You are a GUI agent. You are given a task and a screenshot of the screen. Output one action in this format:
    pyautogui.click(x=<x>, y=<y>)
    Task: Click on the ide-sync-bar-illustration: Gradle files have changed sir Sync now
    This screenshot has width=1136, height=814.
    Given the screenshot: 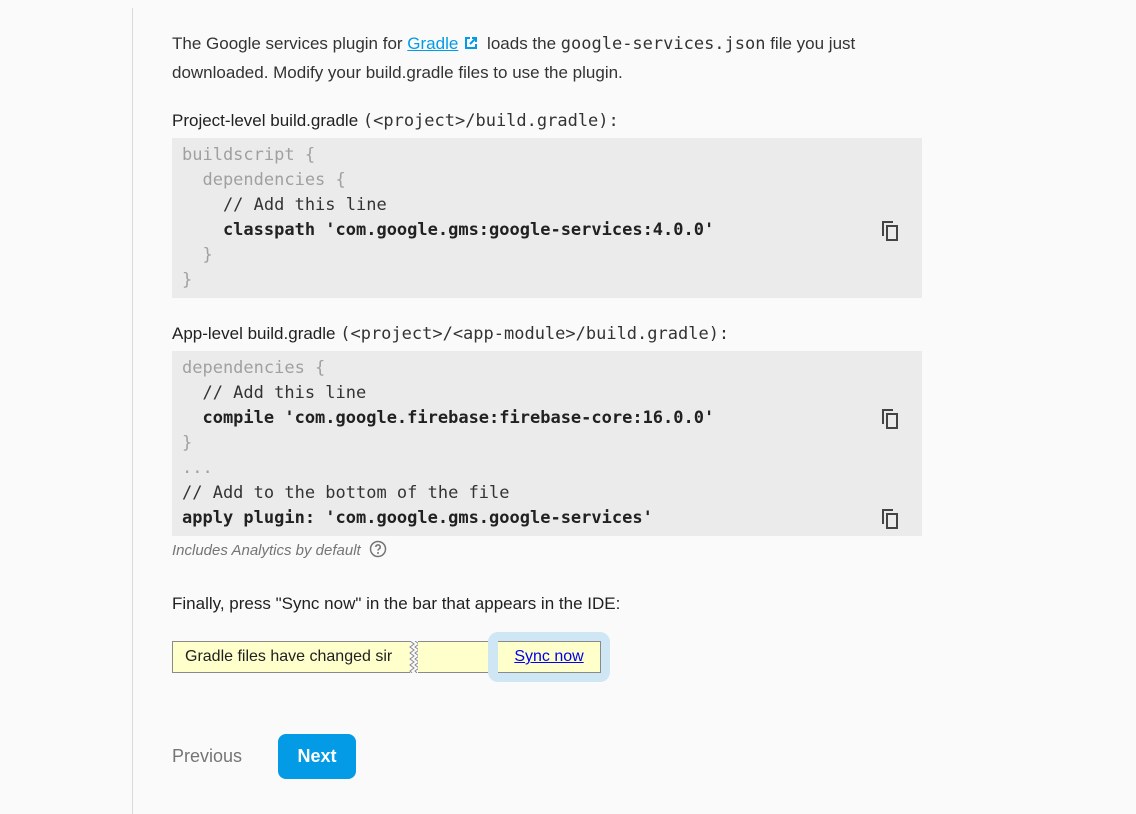 What is the action you would take?
    pyautogui.click(x=552, y=657)
    